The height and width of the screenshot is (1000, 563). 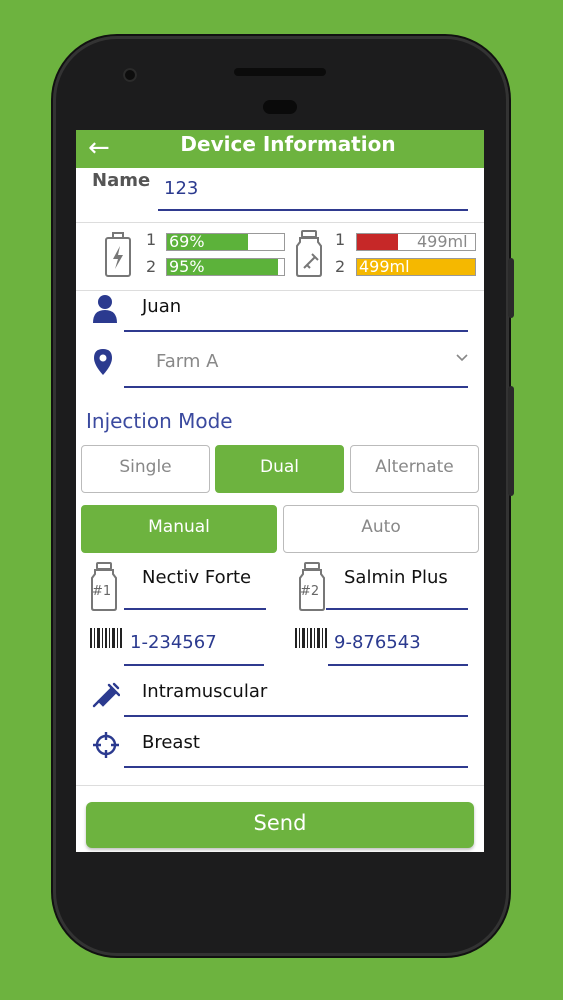 I want to click on trigger-manual-button: Manual, so click(x=179, y=529).